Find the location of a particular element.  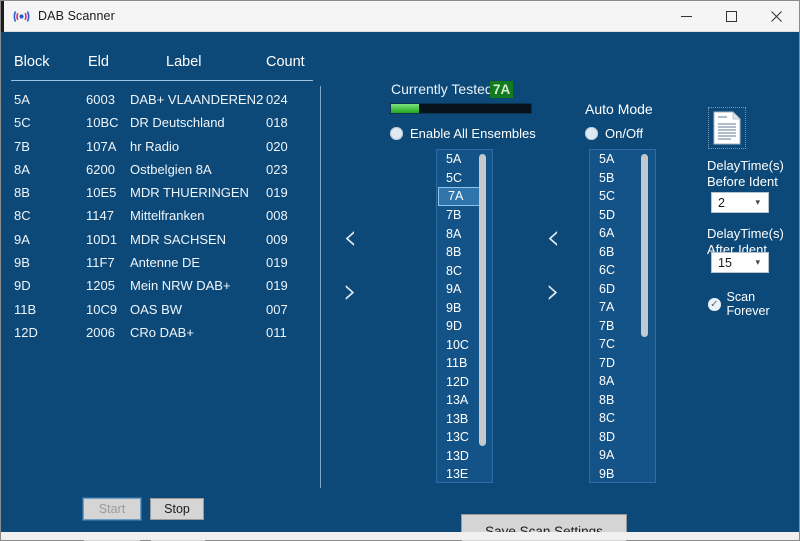

document-icon is located at coordinates (727, 128).